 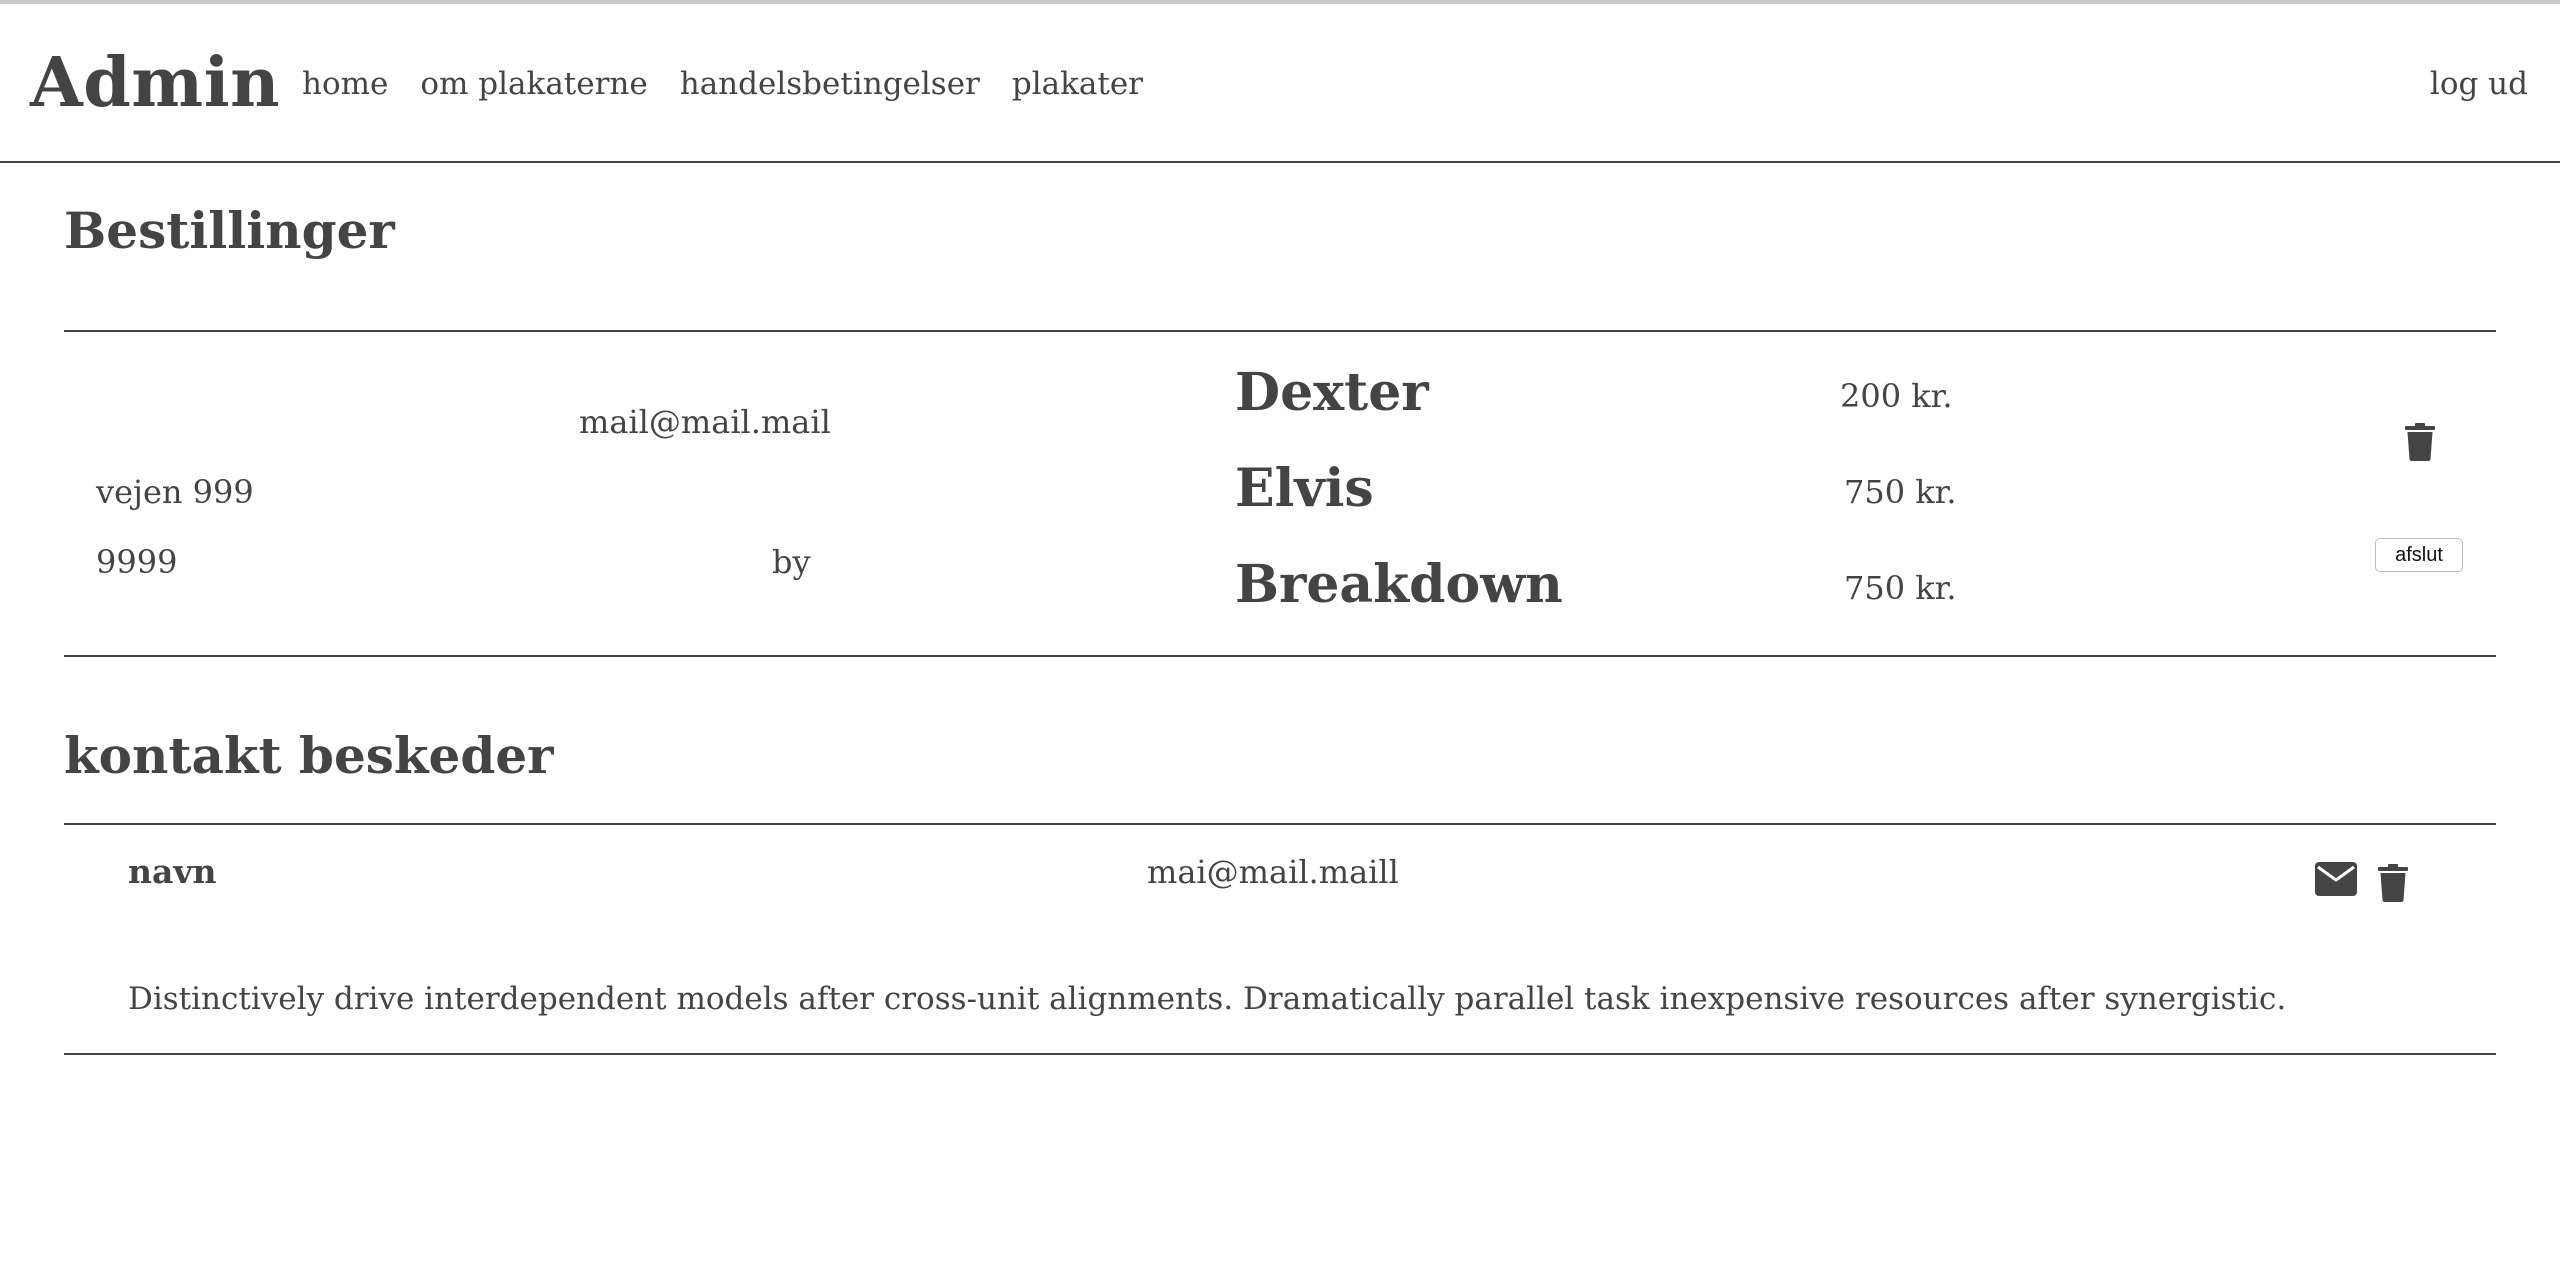 What do you see at coordinates (533, 84) in the screenshot?
I see `nav-om-plakaterne-link: om plakaterne` at bounding box center [533, 84].